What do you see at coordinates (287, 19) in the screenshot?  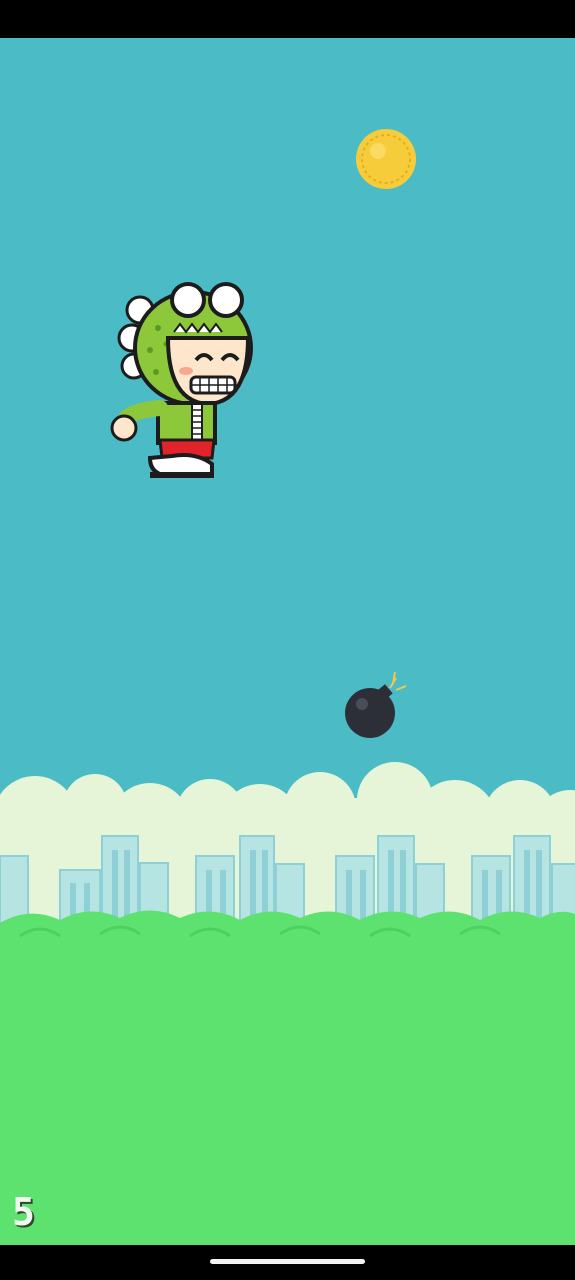 I see `status-bar` at bounding box center [287, 19].